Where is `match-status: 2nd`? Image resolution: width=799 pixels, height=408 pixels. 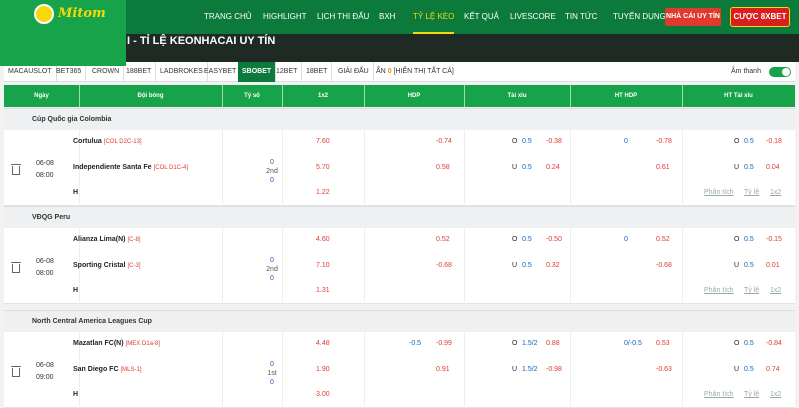 match-status: 2nd is located at coordinates (272, 171).